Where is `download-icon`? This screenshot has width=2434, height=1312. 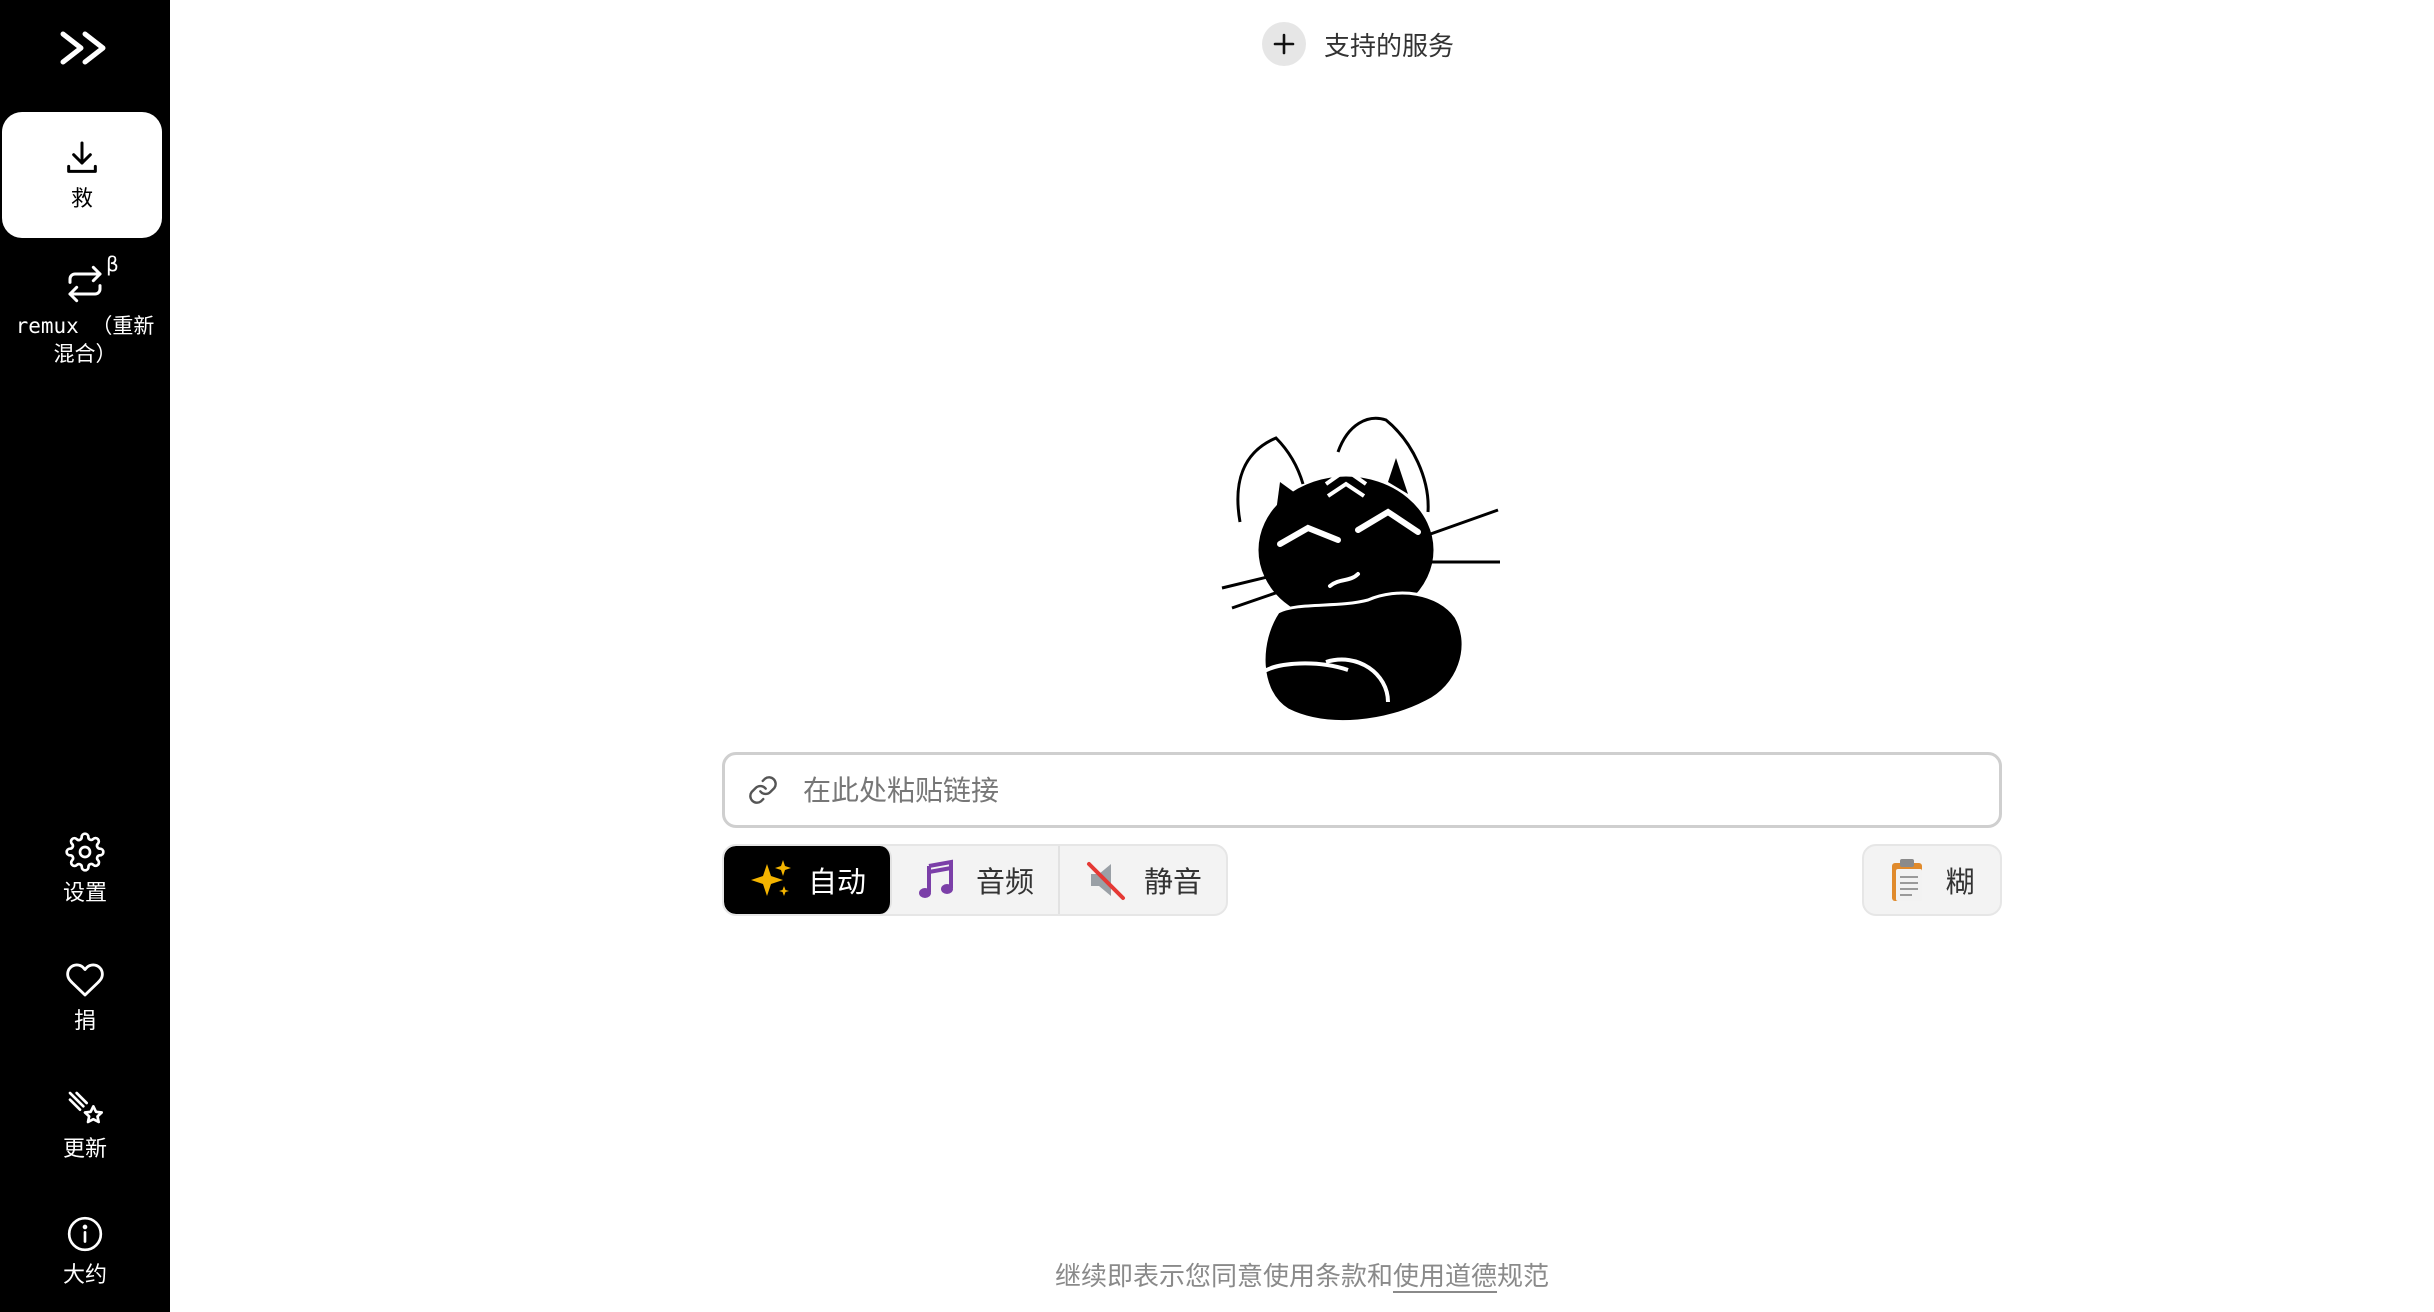 download-icon is located at coordinates (82, 158).